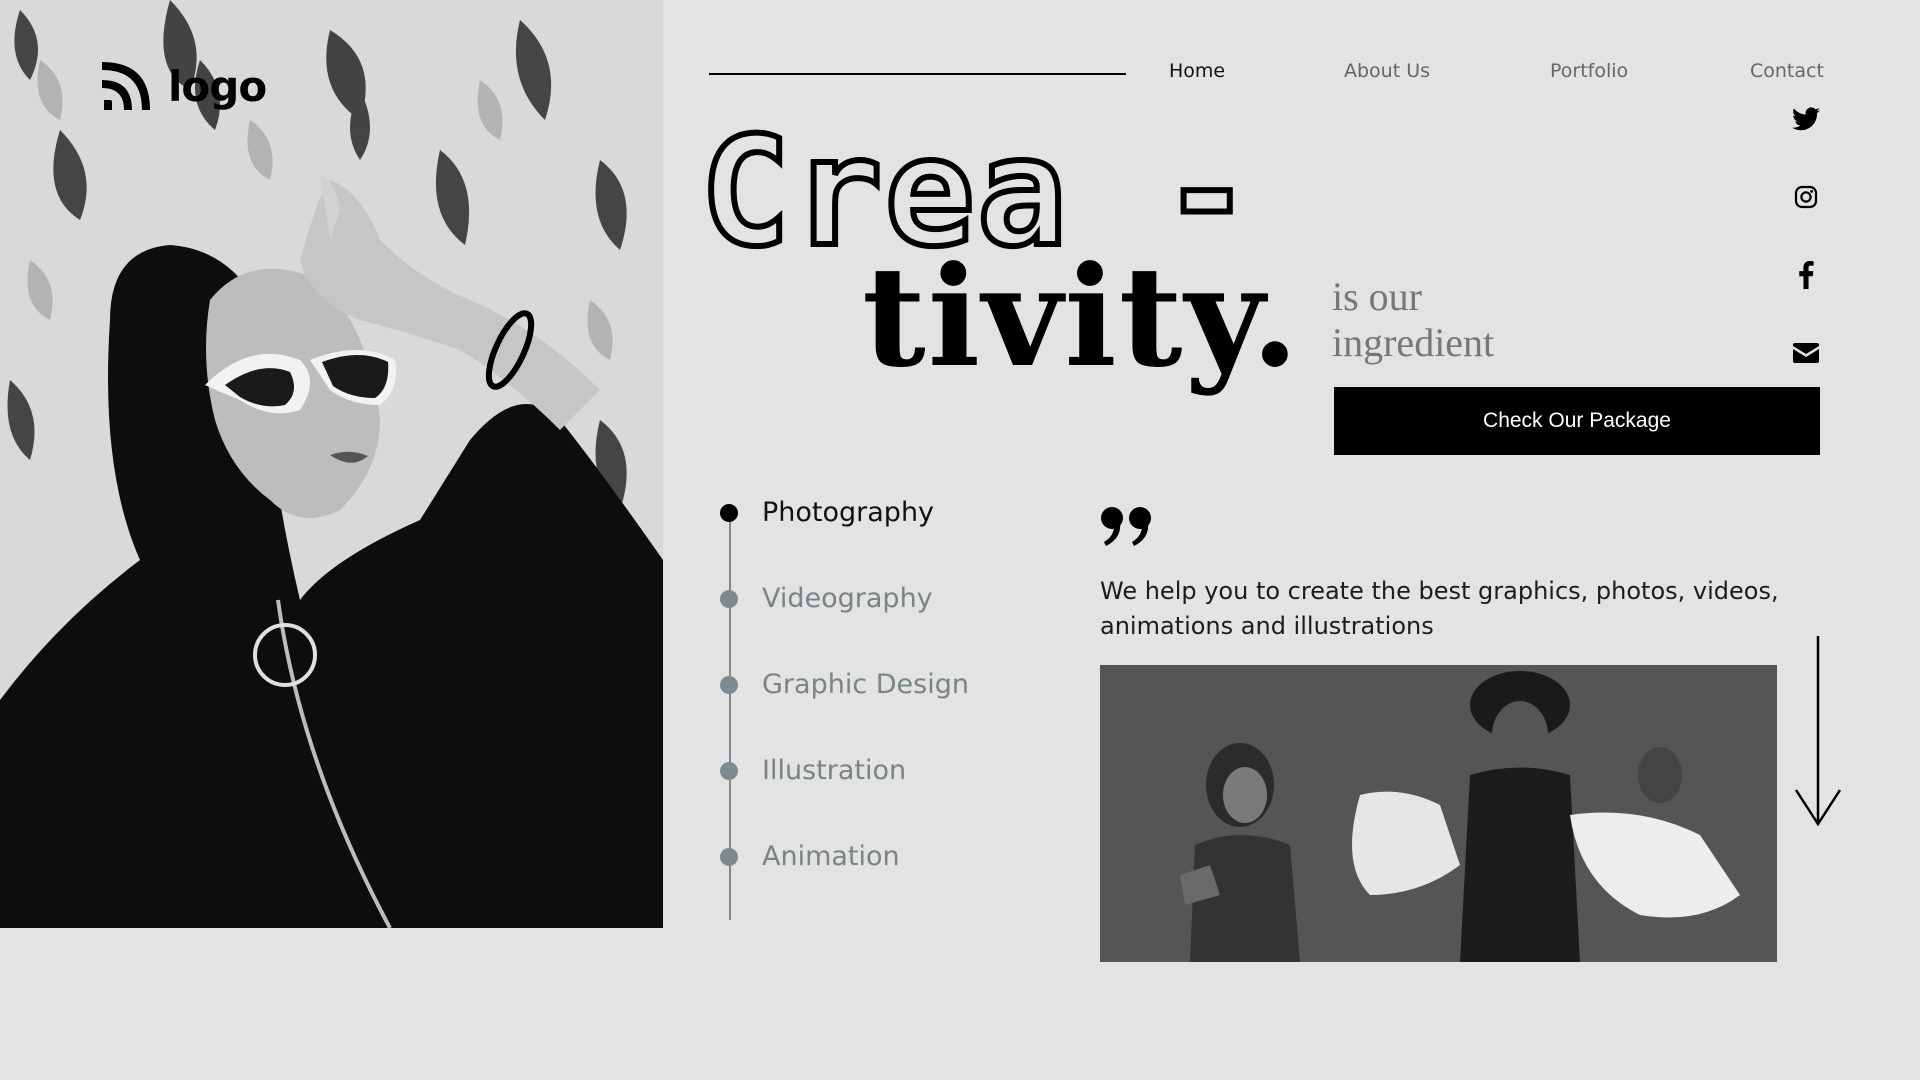  I want to click on service-item-graphic-design: Graphic Design, so click(844, 684).